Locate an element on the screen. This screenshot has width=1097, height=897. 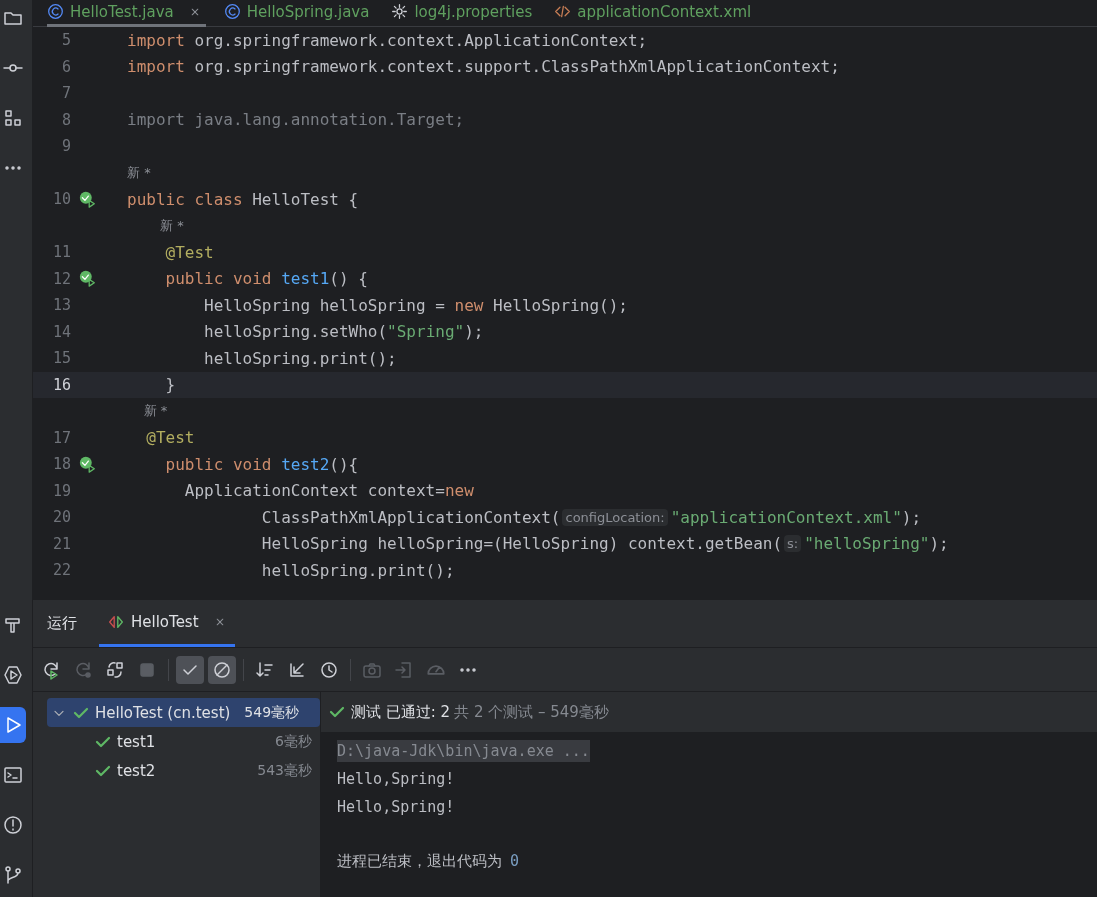
test-name: test1 is located at coordinates (136, 741).